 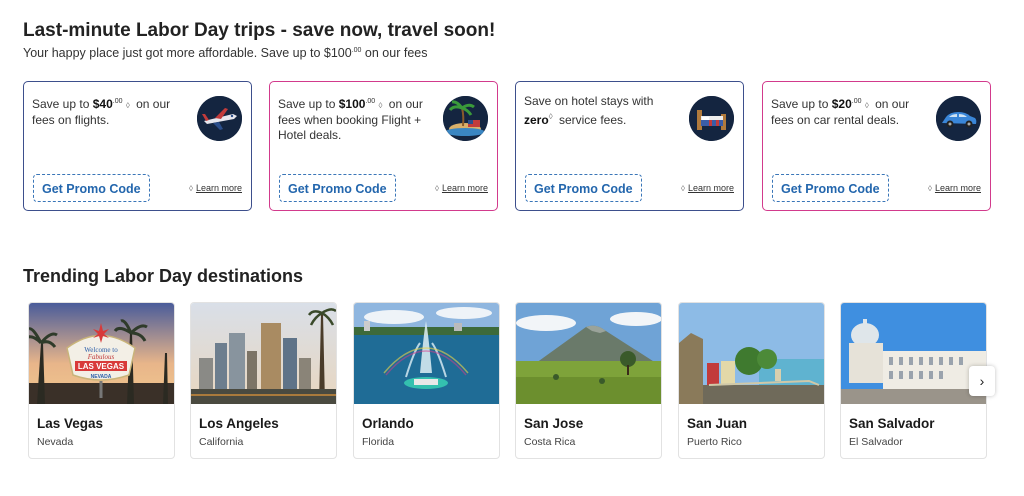 I want to click on destination-region: Florida, so click(x=378, y=442).